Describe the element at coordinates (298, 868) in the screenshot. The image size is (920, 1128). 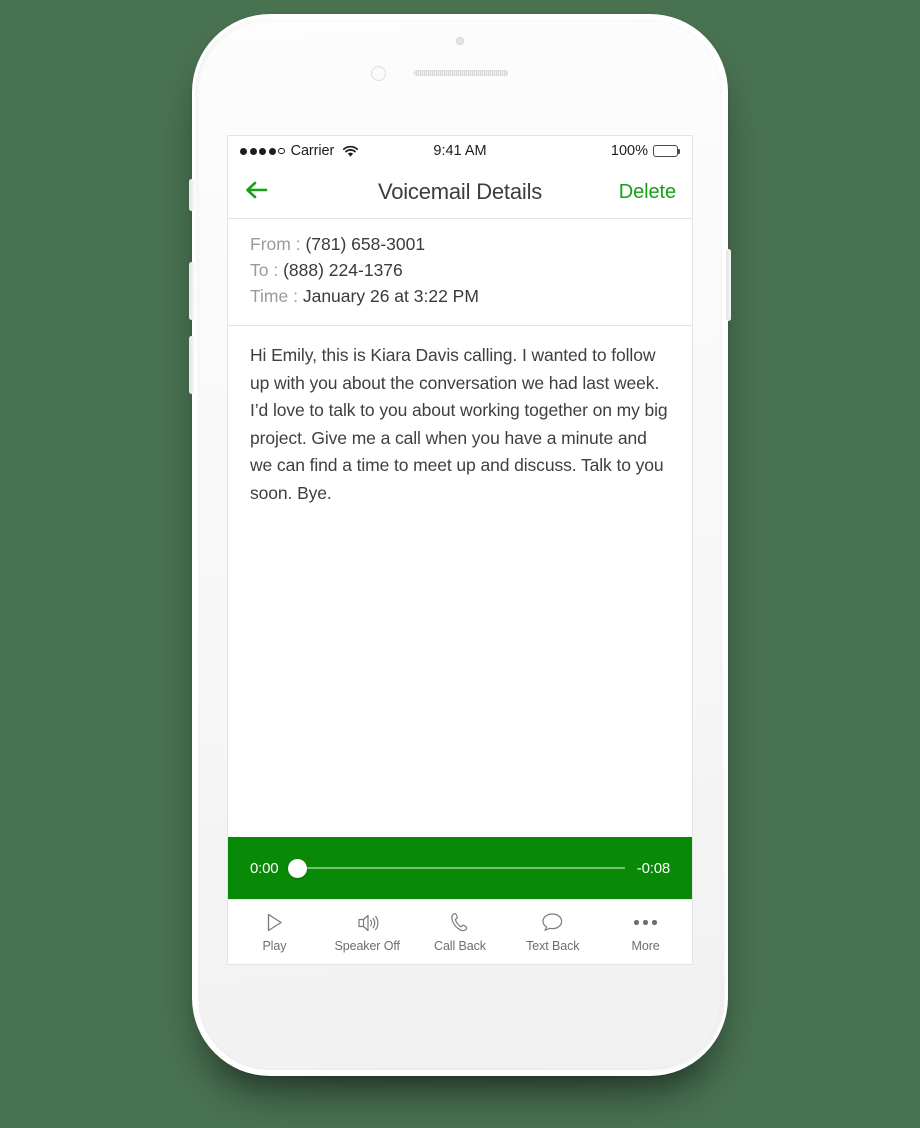
I see `scrubber-thumb` at that location.